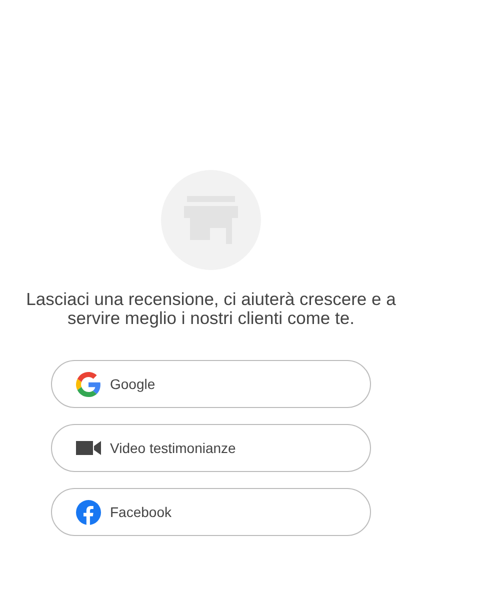  I want to click on video-review-button: Video testimonianze, so click(211, 448).